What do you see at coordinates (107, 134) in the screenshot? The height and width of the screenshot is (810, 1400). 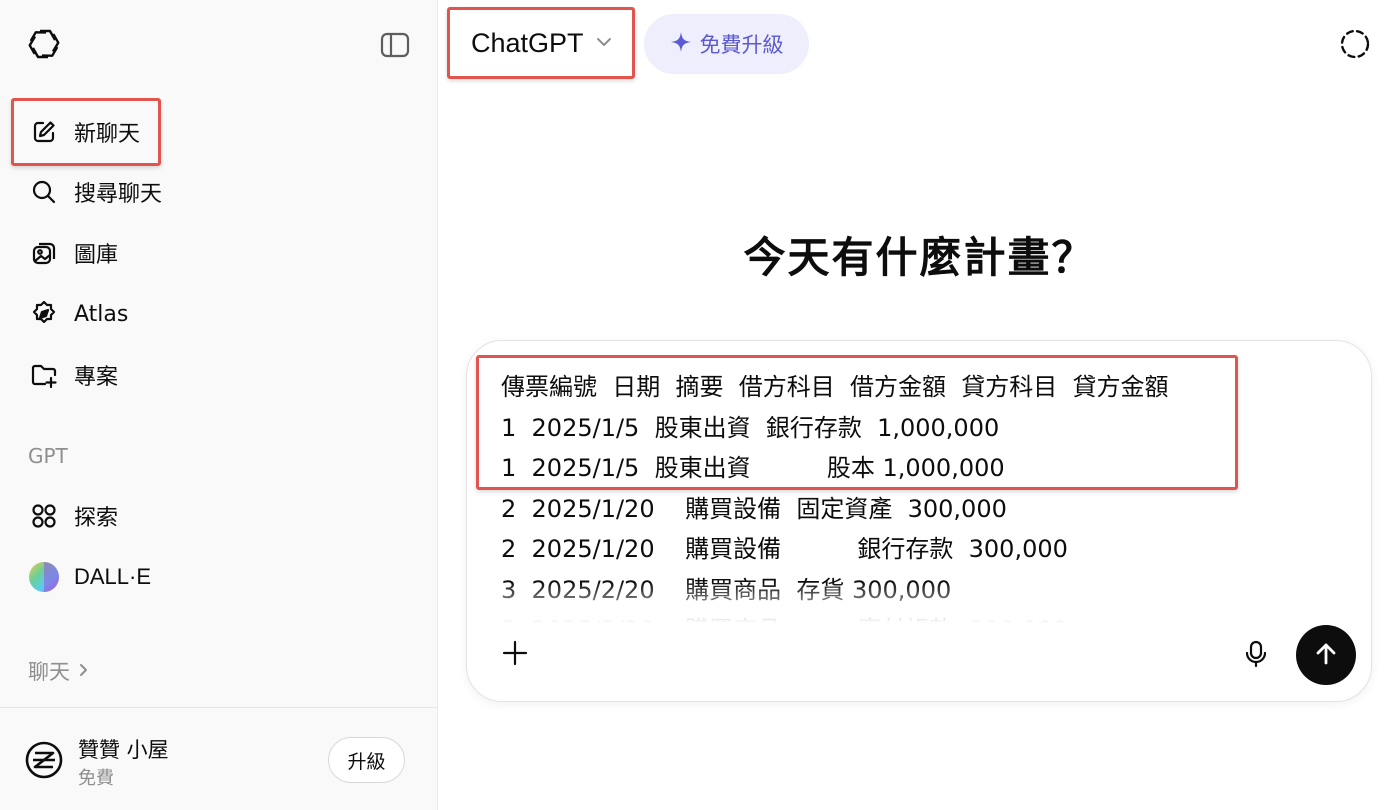 I see `sidebar-item-label: 新聊天` at bounding box center [107, 134].